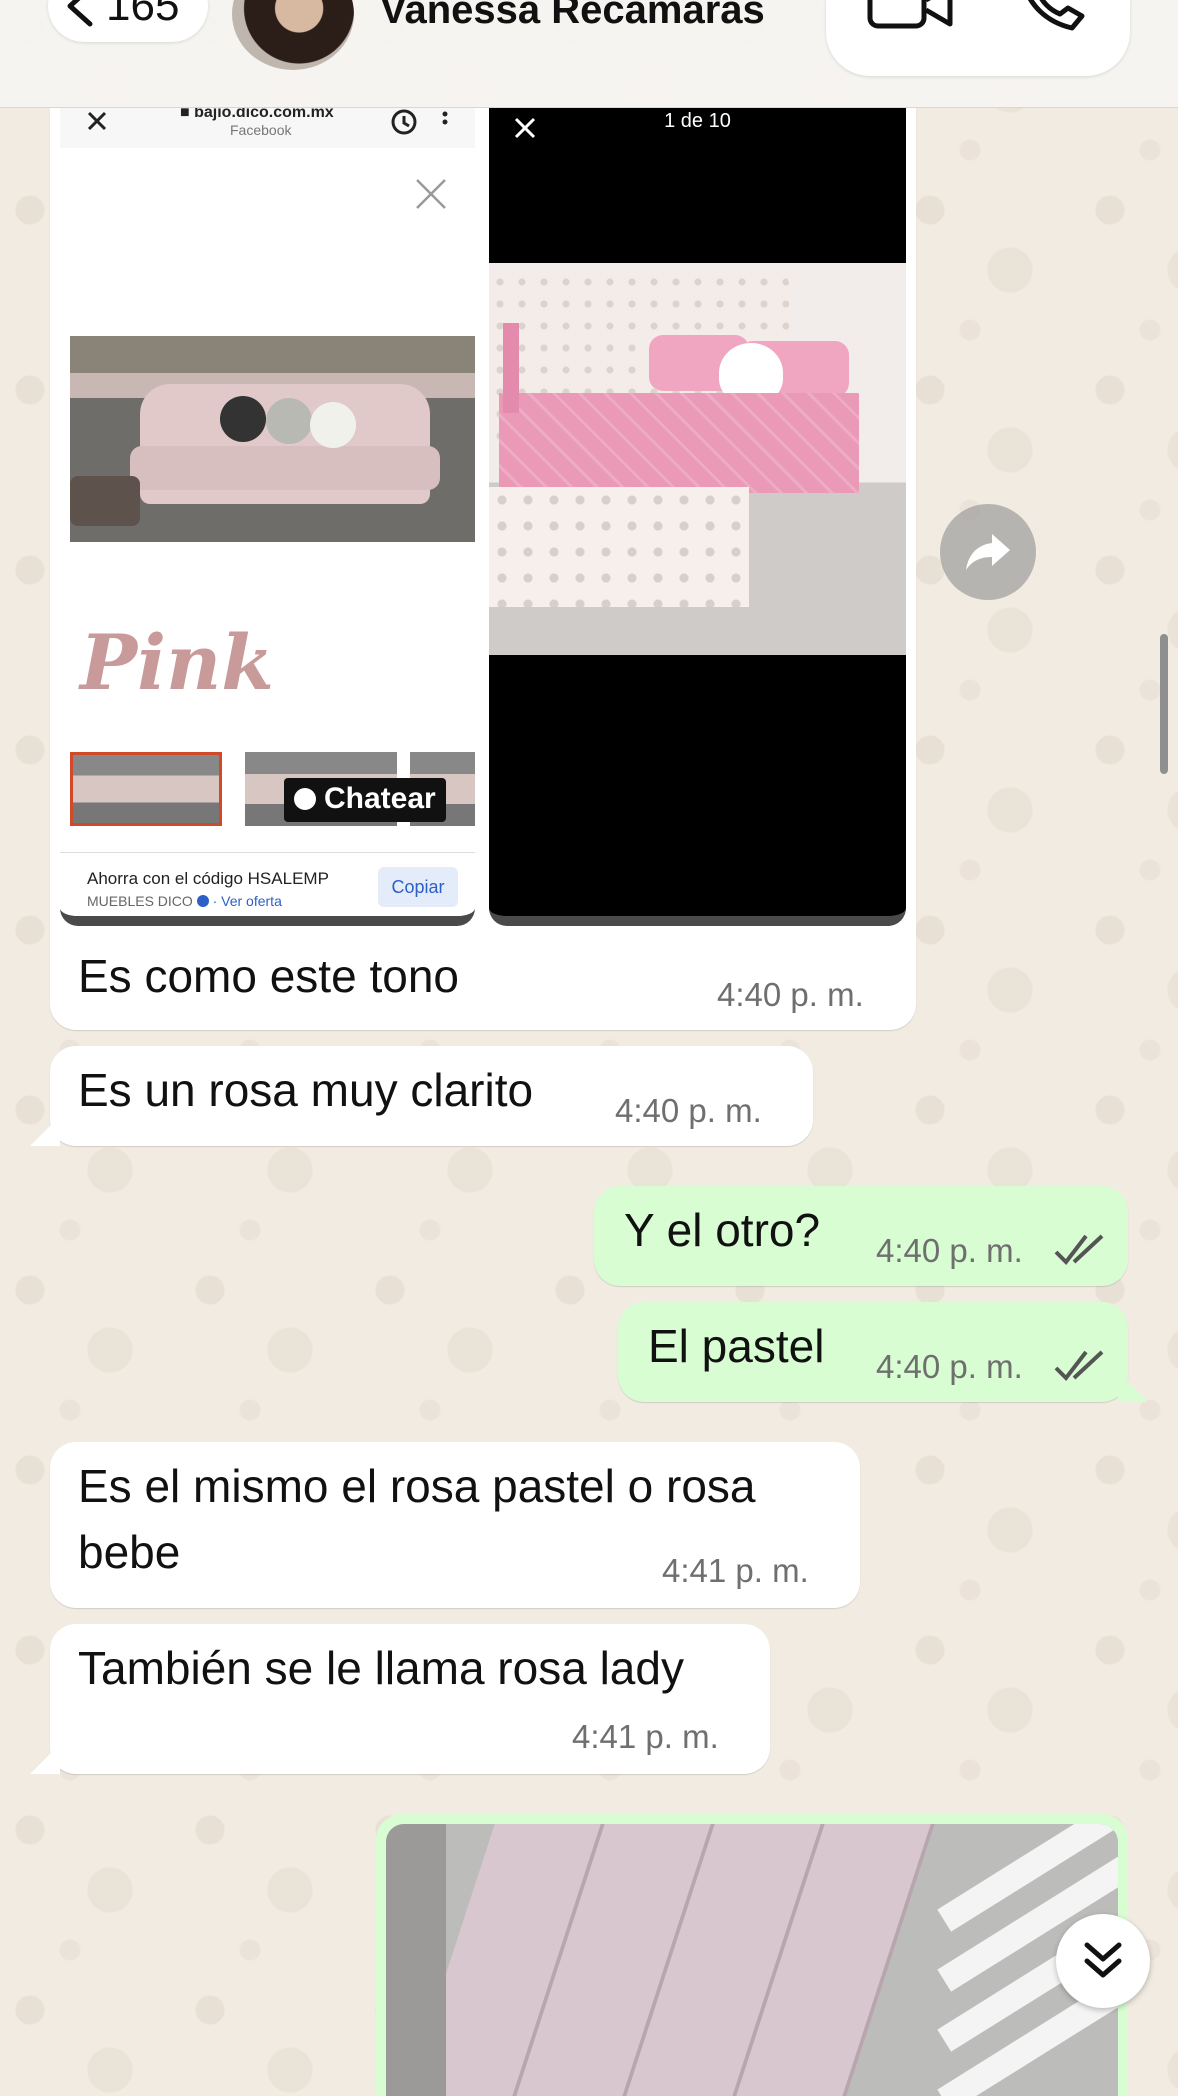  What do you see at coordinates (202, 901) in the screenshot?
I see `verified-icon` at bounding box center [202, 901].